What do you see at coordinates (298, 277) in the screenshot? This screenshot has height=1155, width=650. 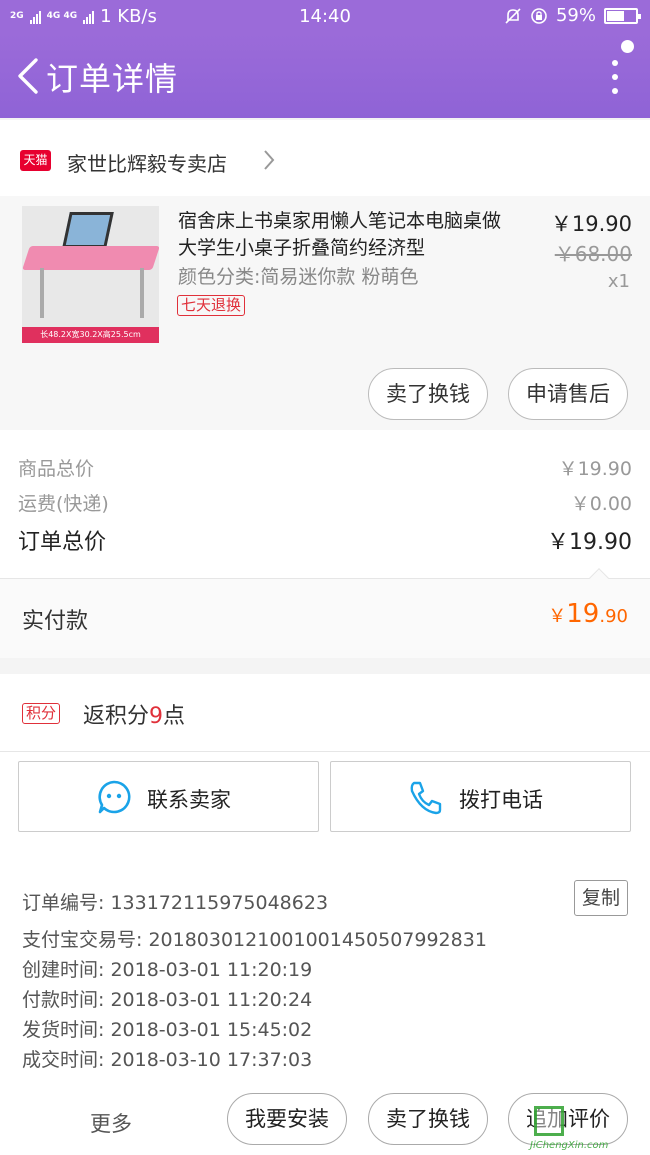 I see `product-spec: 颜色分类:简易迷你款 粉萌色` at bounding box center [298, 277].